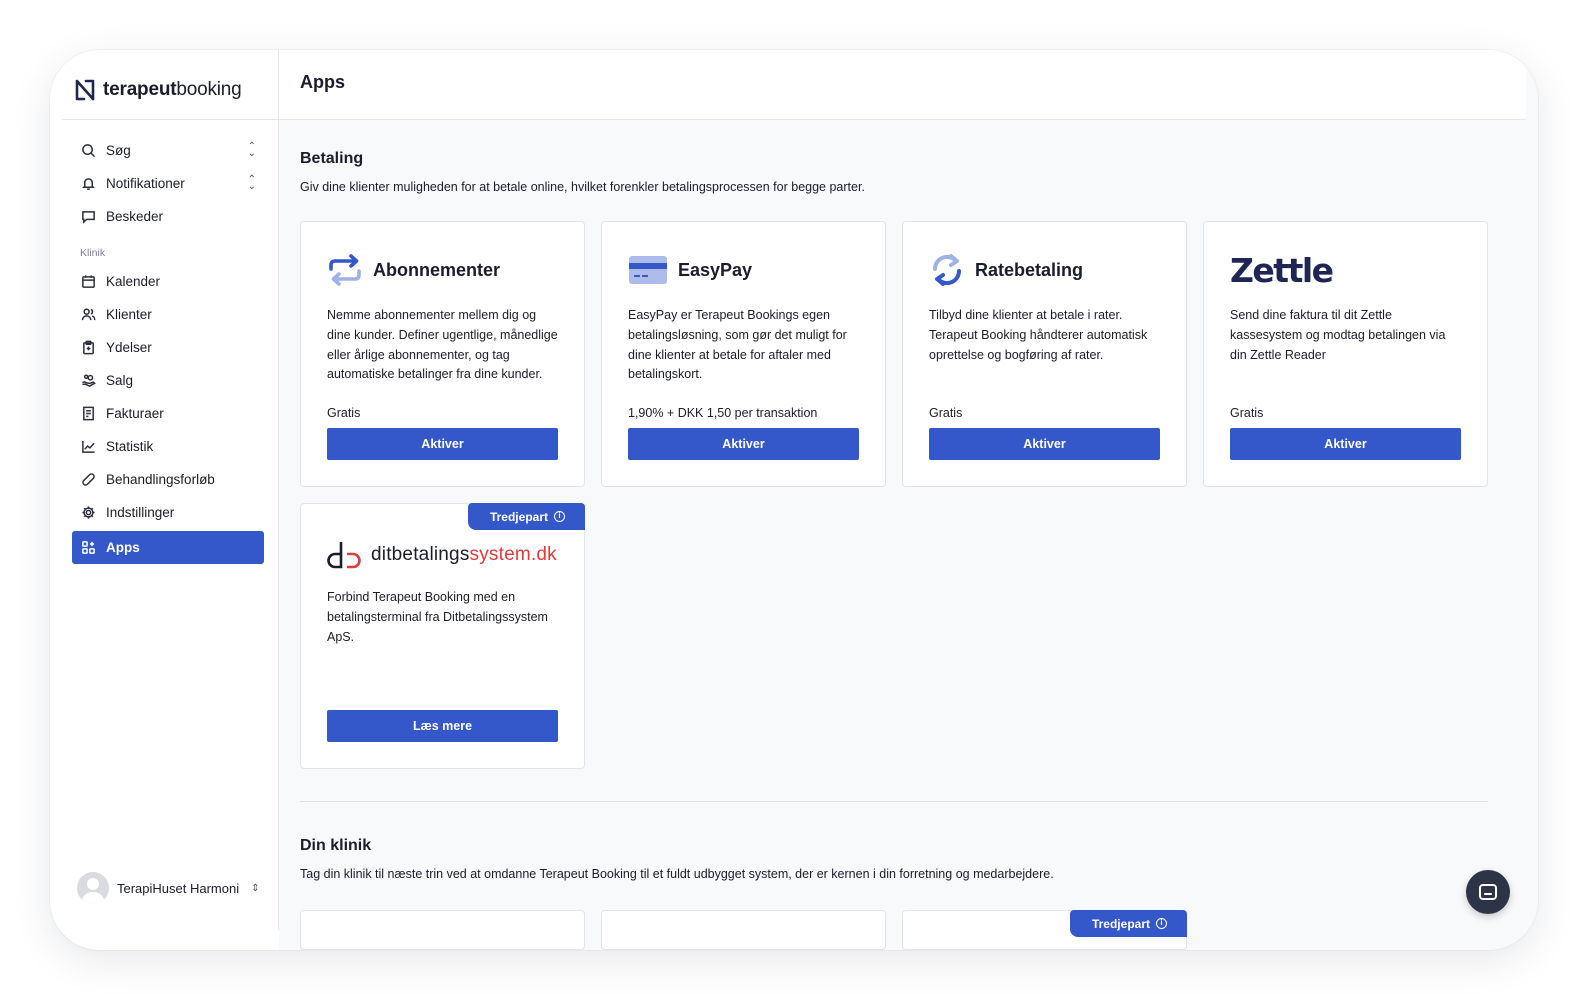 The image size is (1588, 1000). I want to click on chat-launcher-button, so click(1488, 892).